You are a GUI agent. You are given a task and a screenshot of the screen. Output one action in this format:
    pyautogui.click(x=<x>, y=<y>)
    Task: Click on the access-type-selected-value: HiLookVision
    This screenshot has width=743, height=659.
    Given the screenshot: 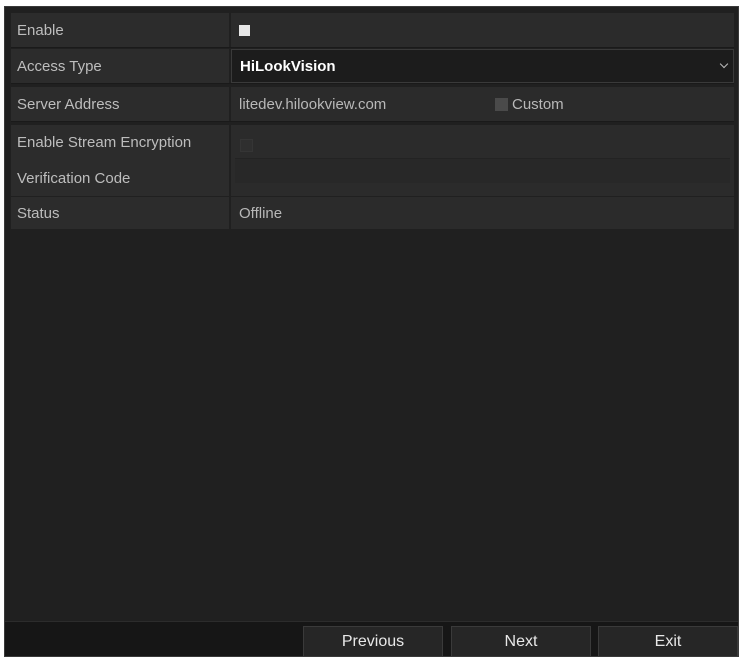 What is the action you would take?
    pyautogui.click(x=288, y=66)
    